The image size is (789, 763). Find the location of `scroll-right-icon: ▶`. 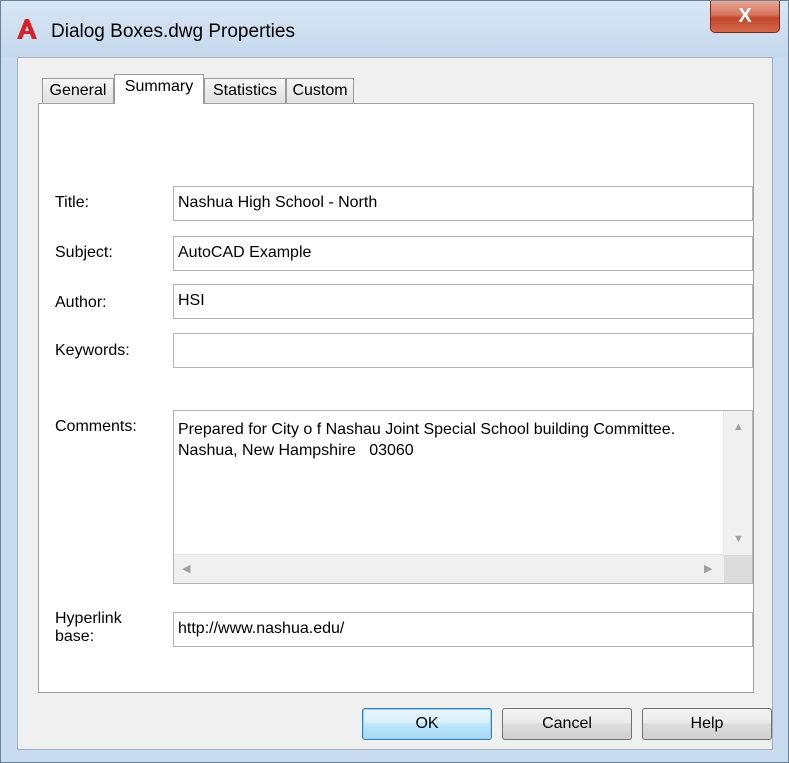

scroll-right-icon: ▶ is located at coordinates (708, 569).